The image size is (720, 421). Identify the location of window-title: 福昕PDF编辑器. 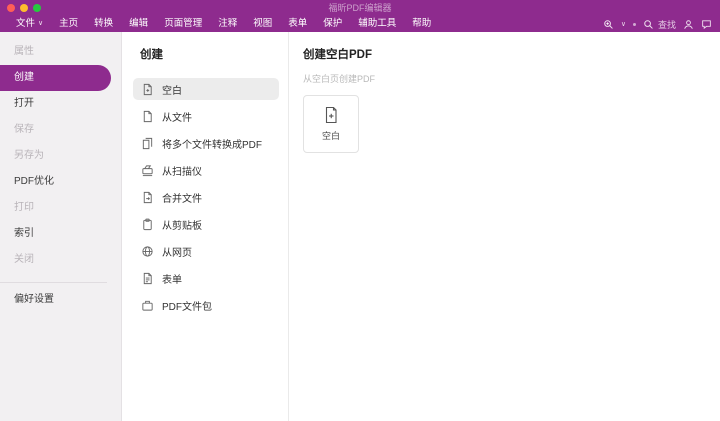
(360, 8).